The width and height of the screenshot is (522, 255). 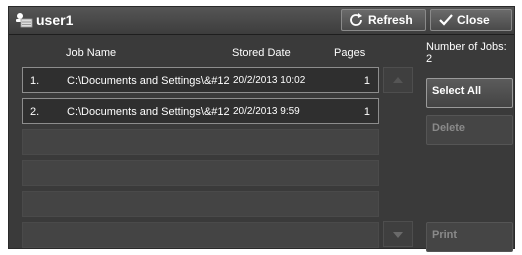 What do you see at coordinates (266, 111) in the screenshot?
I see `job-stored-date: 20/2/2013 9:59` at bounding box center [266, 111].